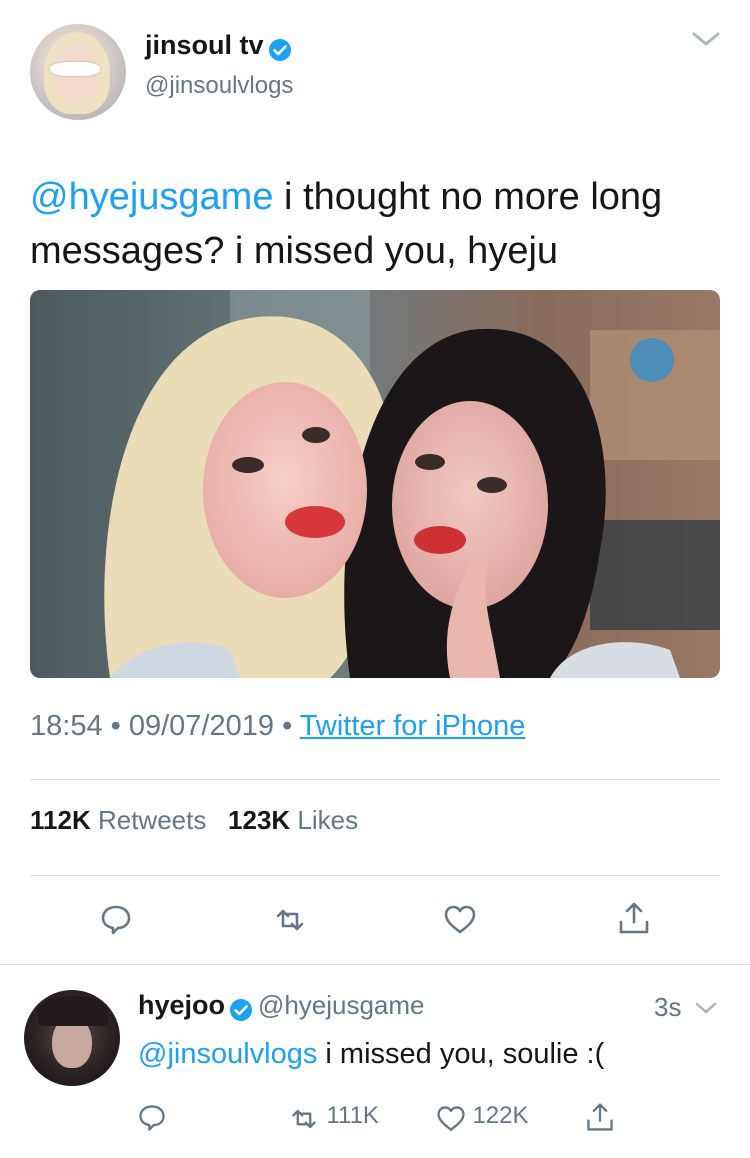 The width and height of the screenshot is (750, 1158). What do you see at coordinates (259, 820) in the screenshot?
I see `likes-count: 123K` at bounding box center [259, 820].